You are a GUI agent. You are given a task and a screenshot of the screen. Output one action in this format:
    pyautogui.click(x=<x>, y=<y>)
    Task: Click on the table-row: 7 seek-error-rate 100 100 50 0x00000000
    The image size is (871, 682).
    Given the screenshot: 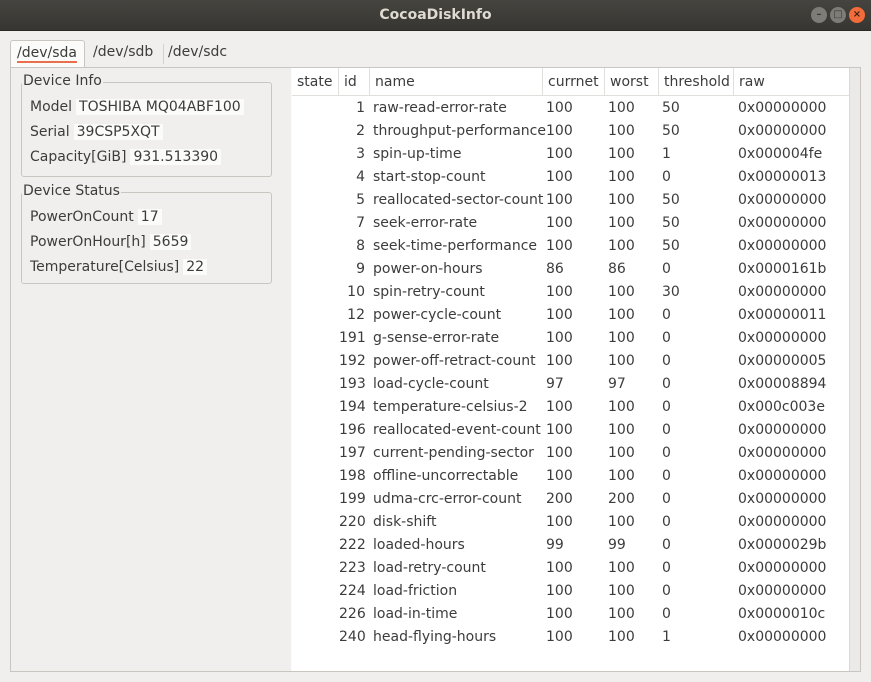 What is the action you would take?
    pyautogui.click(x=570, y=223)
    